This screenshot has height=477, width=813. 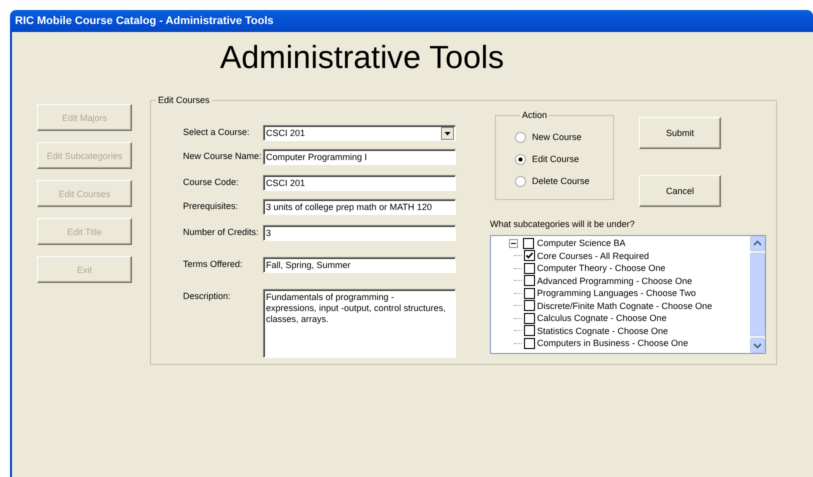 I want to click on text-field: 3 units of college prep math or MATH 120, so click(x=359, y=207).